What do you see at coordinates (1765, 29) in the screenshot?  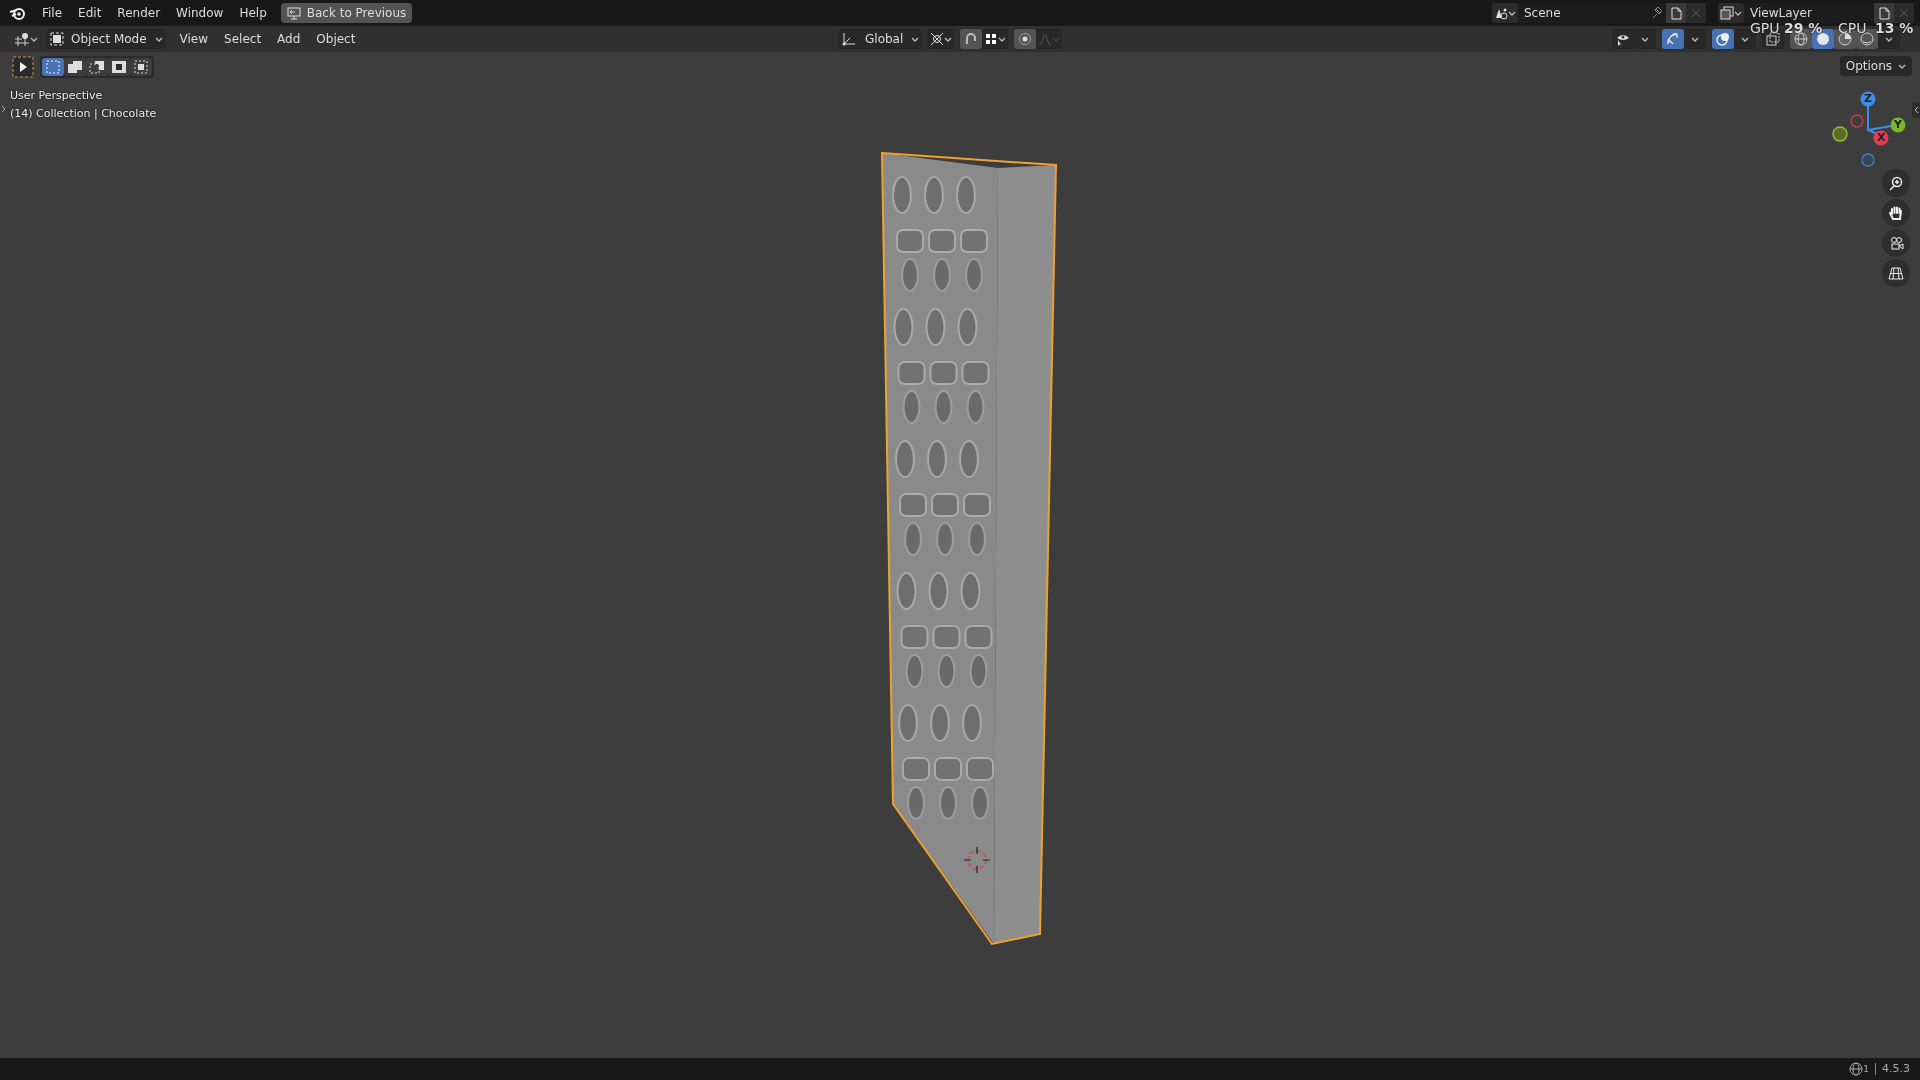 I see `gpu-label: GPU` at bounding box center [1765, 29].